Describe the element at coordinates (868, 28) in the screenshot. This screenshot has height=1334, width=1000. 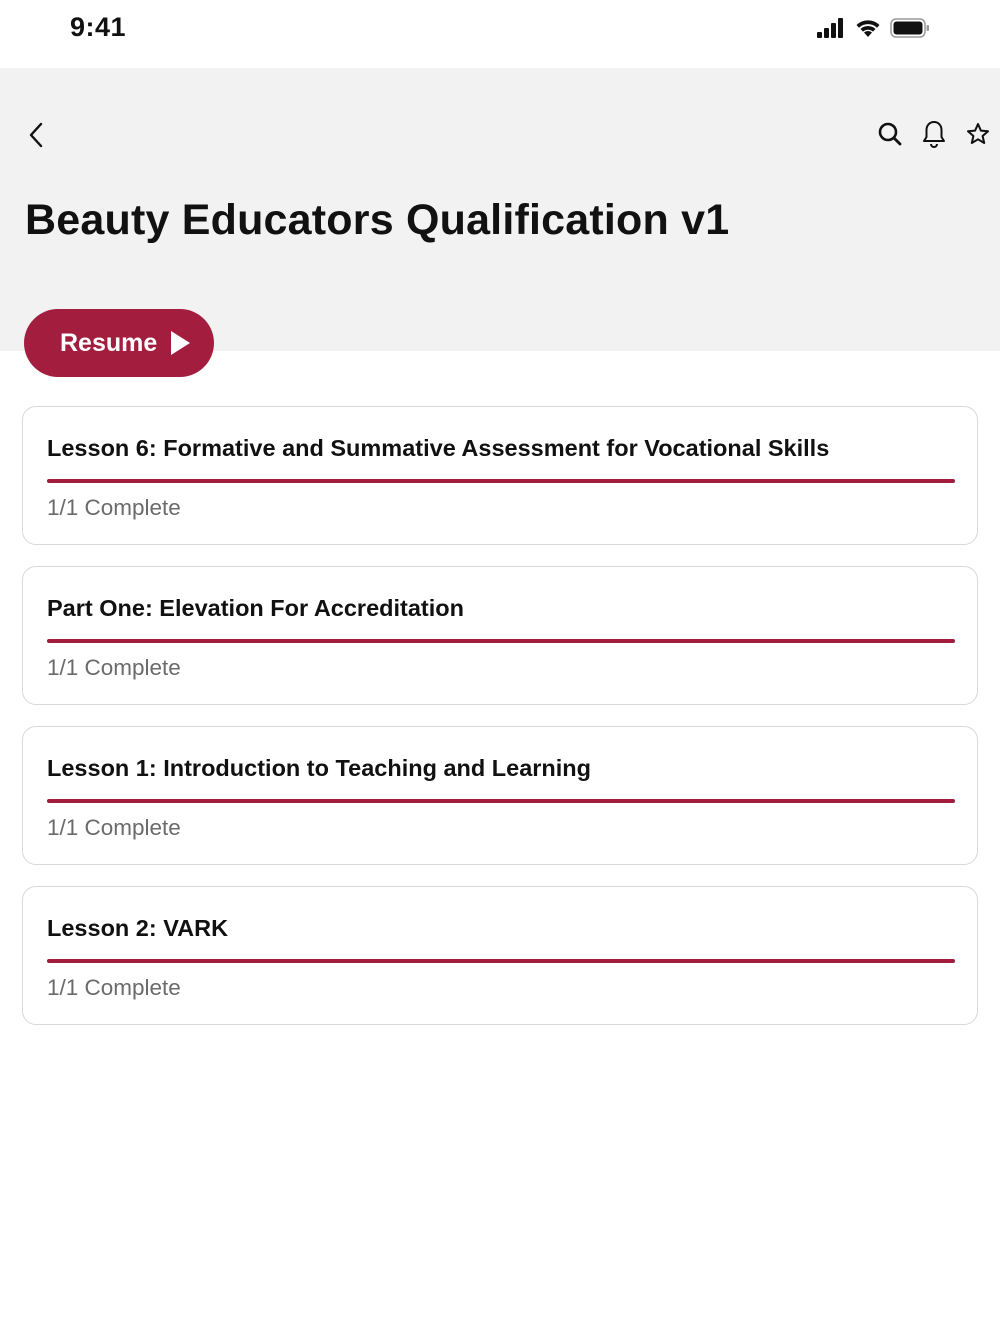
I see `wifi-icon` at that location.